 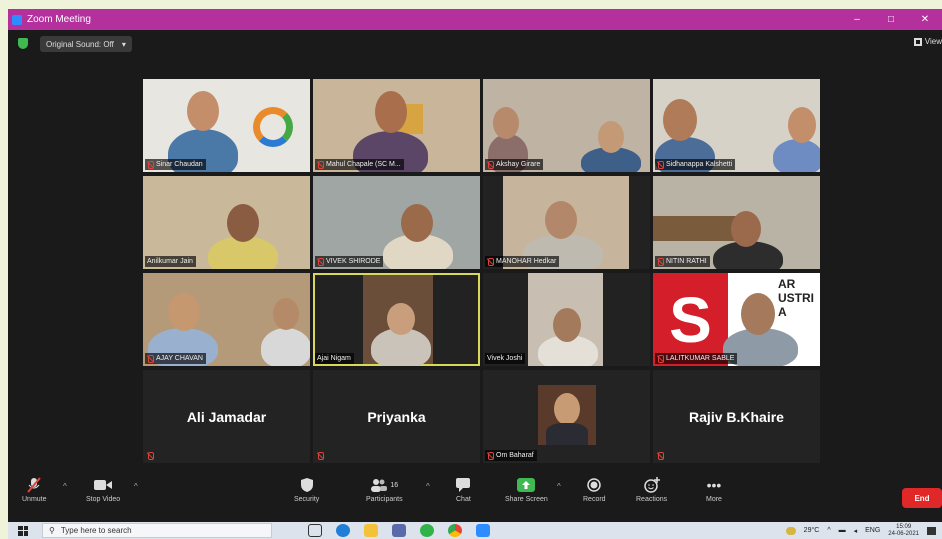 What do you see at coordinates (371, 530) in the screenshot?
I see `file-explorer-icon` at bounding box center [371, 530].